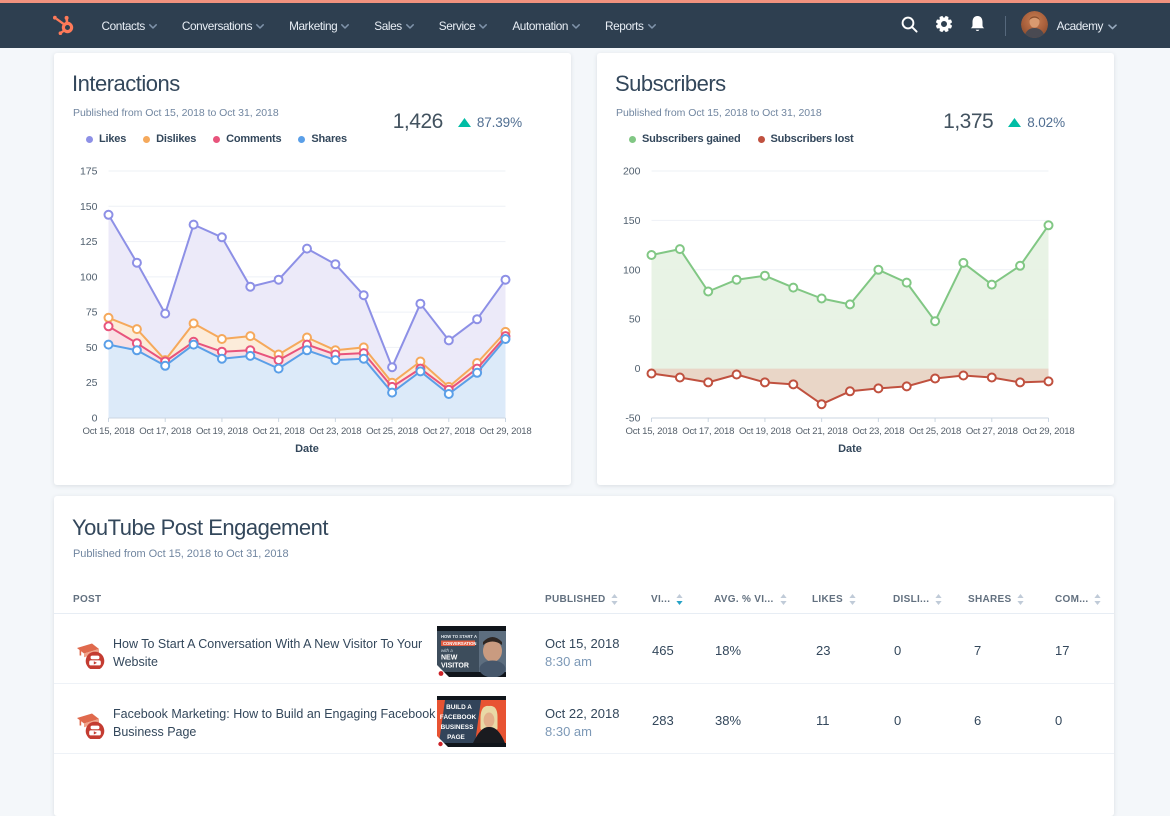  I want to click on nav-item-marketing: Marketing, so click(319, 25).